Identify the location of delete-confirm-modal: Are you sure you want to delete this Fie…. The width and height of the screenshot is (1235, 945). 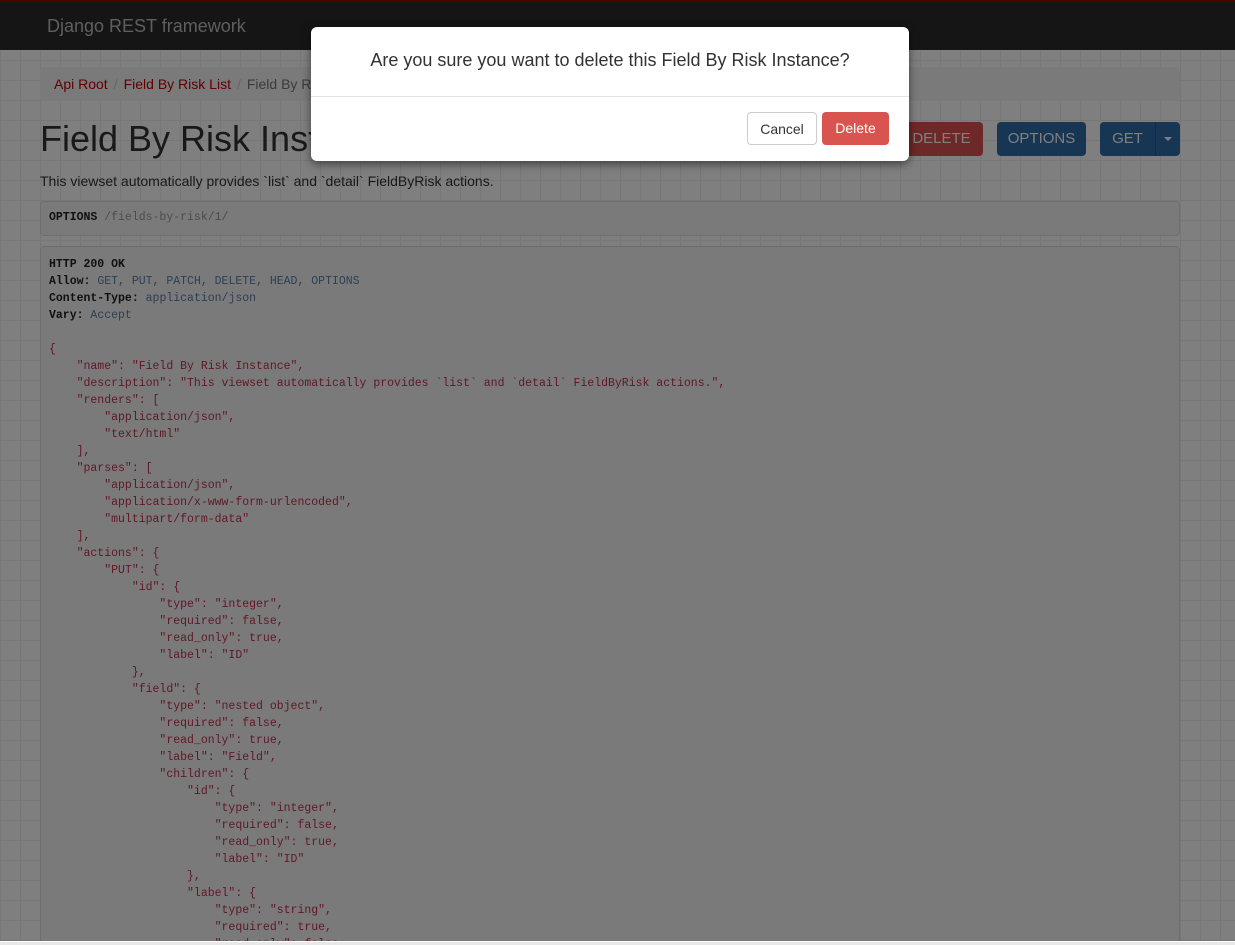
(610, 94).